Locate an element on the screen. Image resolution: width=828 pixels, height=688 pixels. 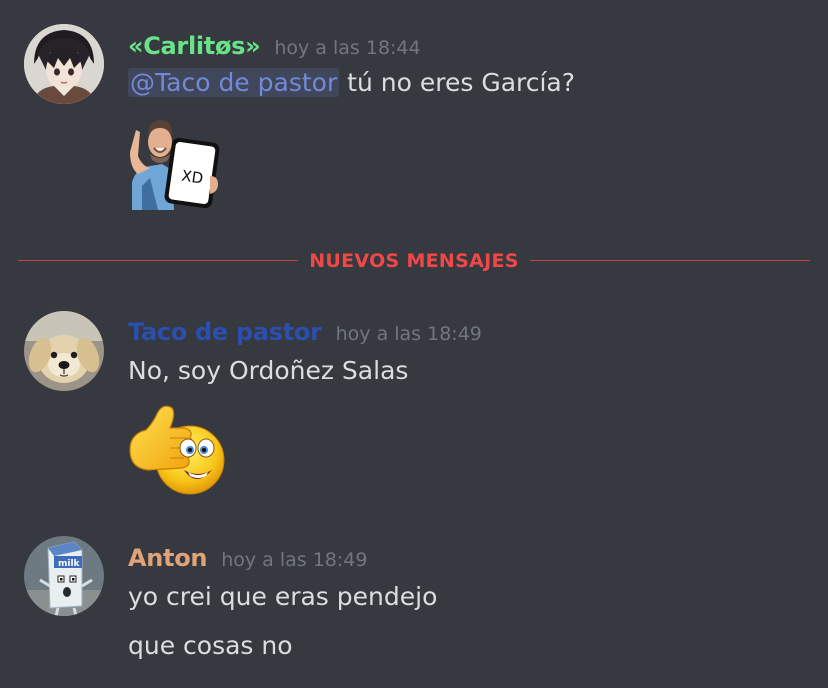
avatar-taco-de-pastor is located at coordinates (64, 351).